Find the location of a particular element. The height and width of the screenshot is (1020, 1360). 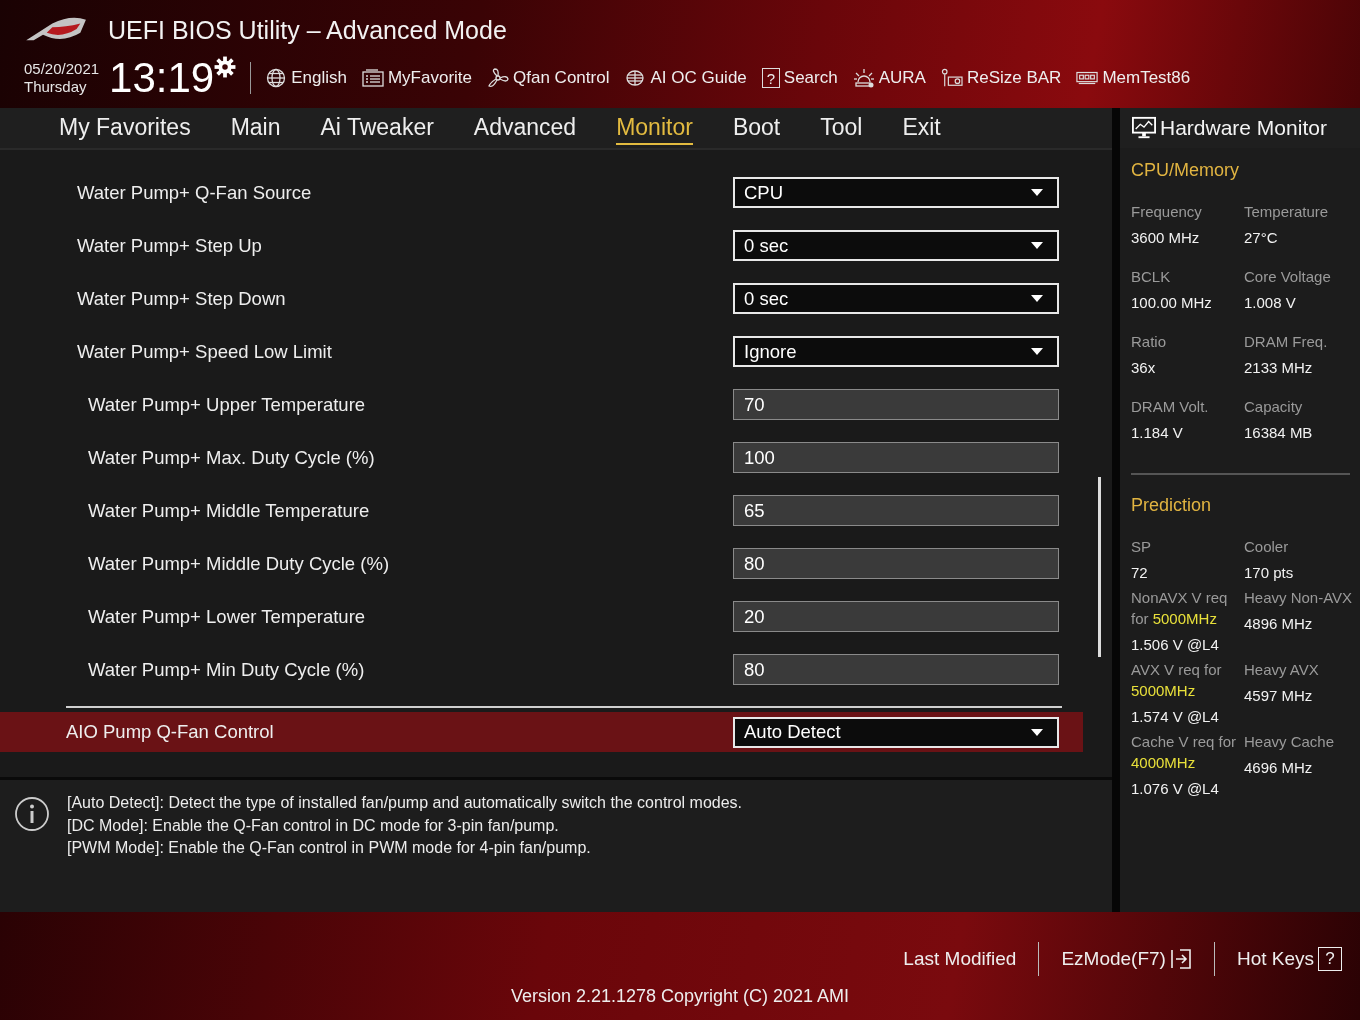

version-text: Version 2.21.1278 Copyright (C) 2021 AMI is located at coordinates (680, 996).